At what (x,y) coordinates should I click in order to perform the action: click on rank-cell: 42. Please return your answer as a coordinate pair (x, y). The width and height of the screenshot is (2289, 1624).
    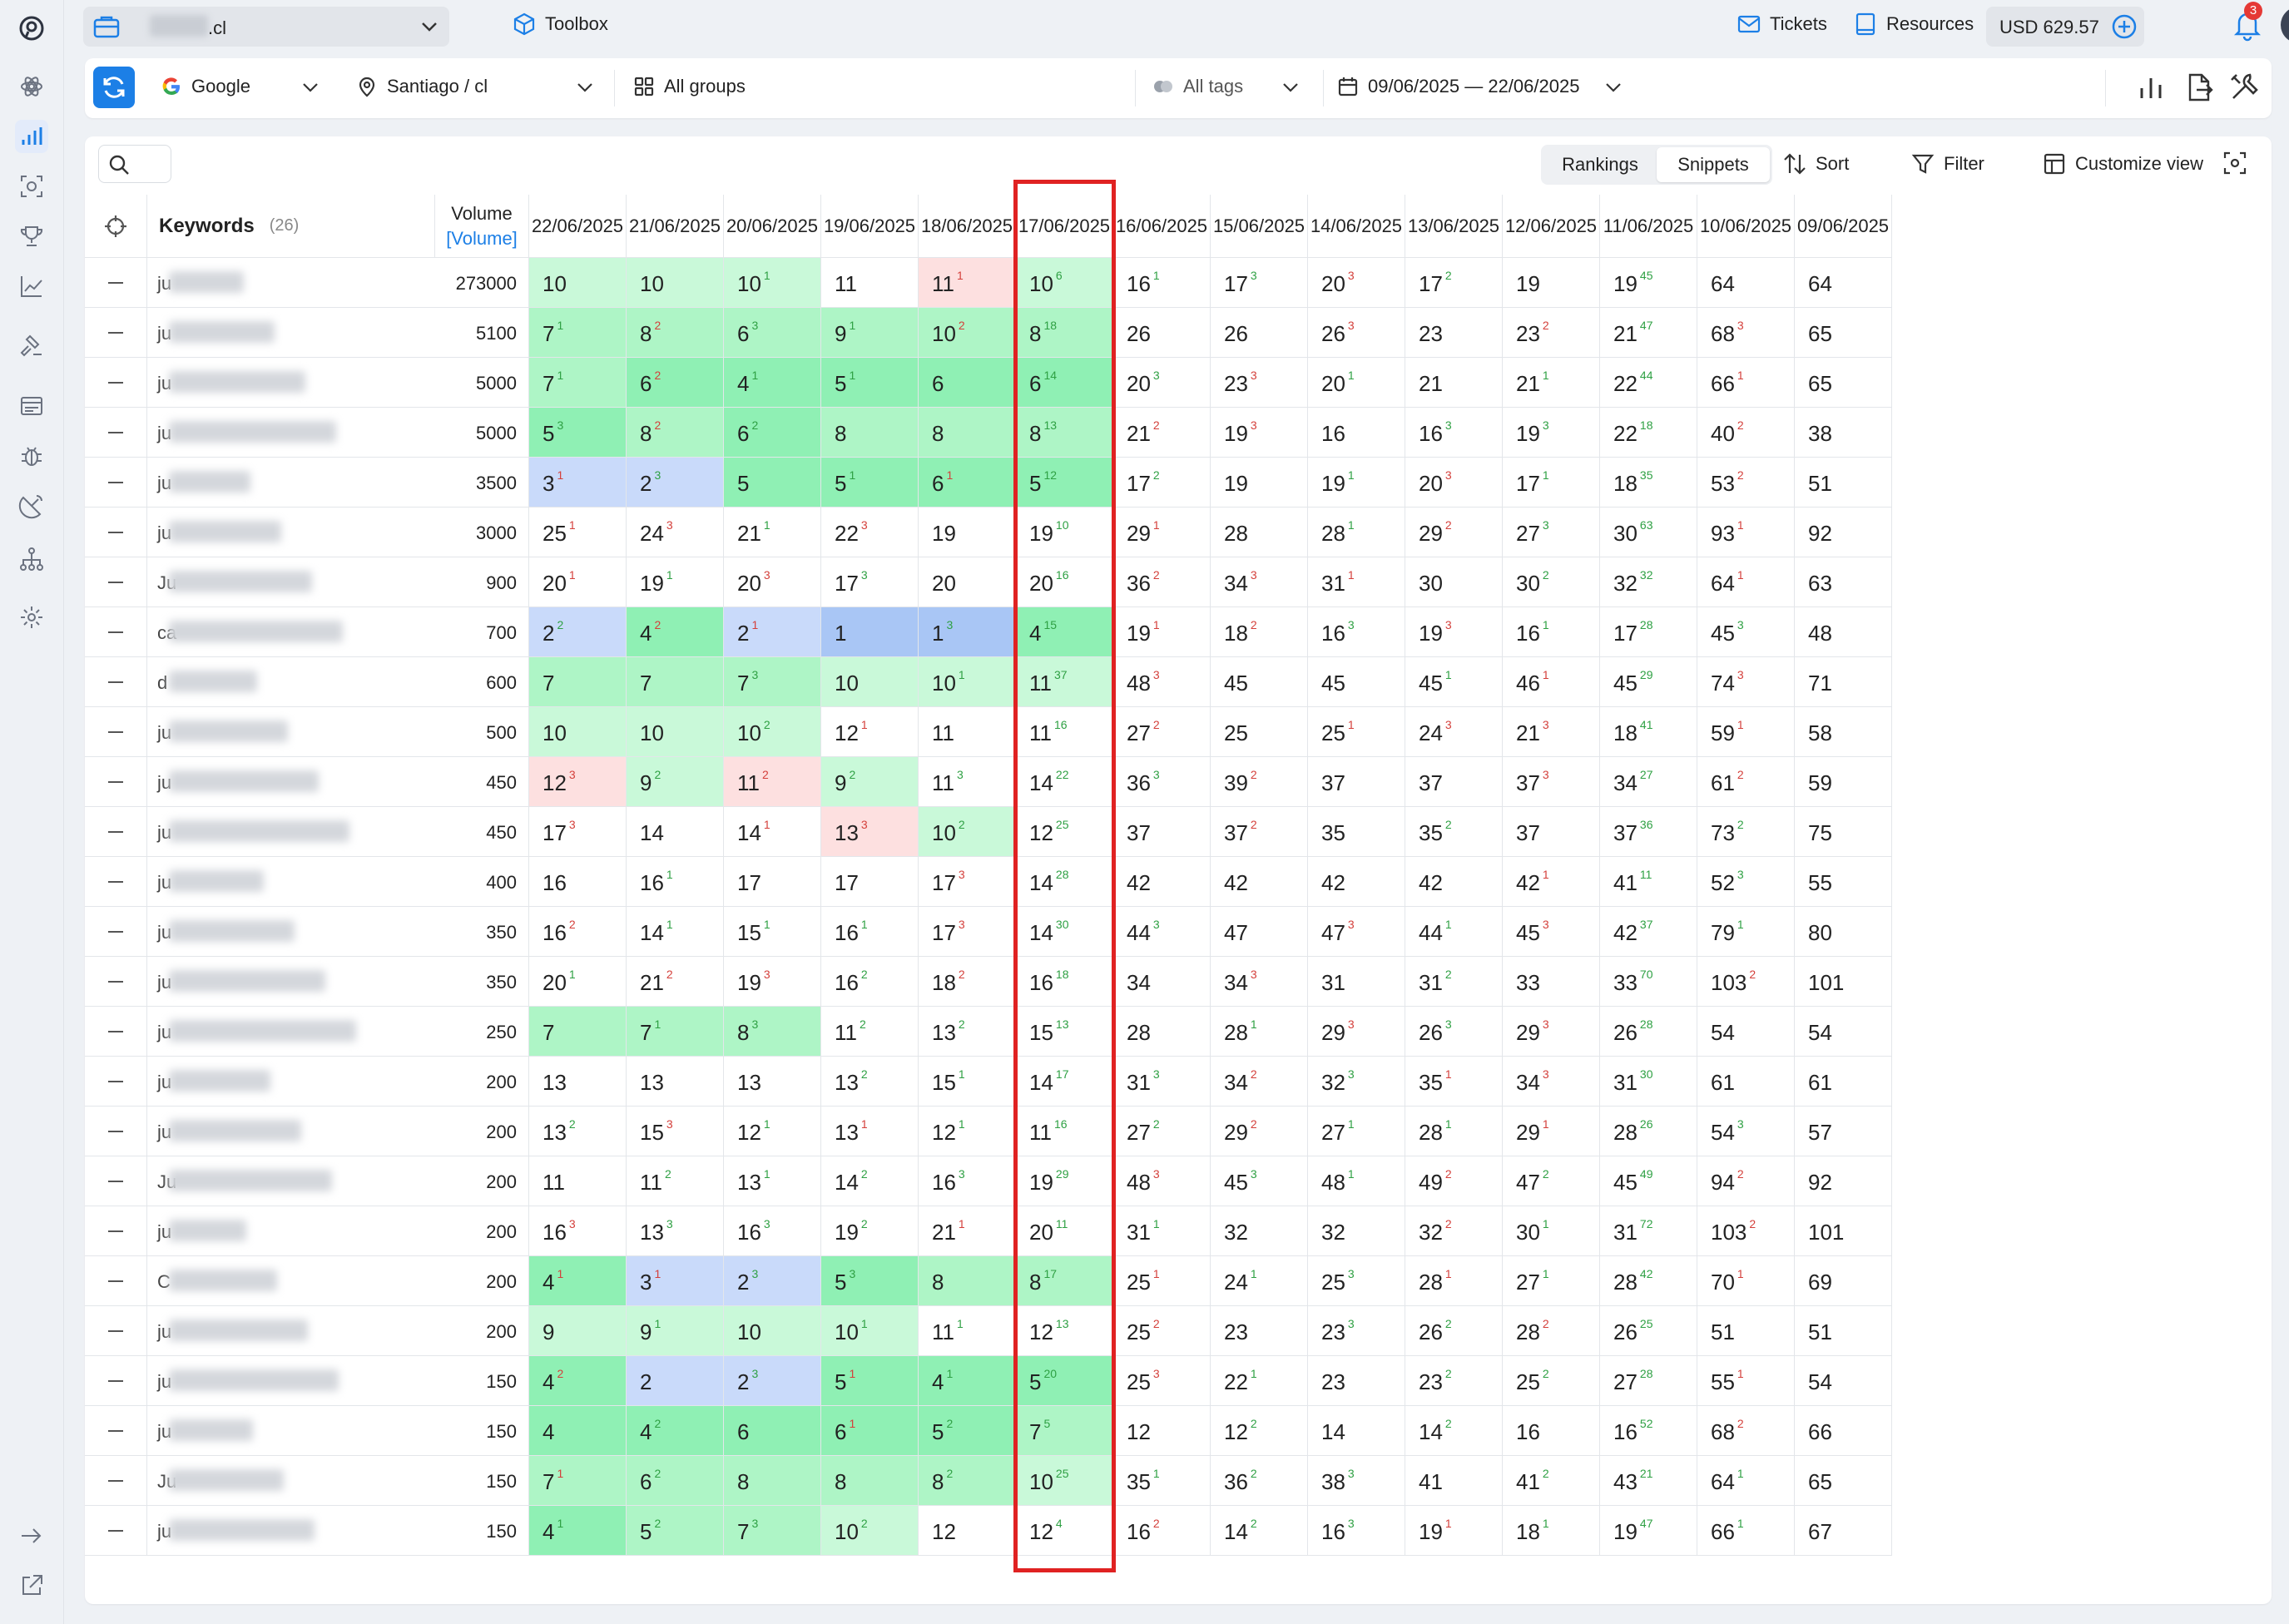
    Looking at the image, I should click on (1356, 882).